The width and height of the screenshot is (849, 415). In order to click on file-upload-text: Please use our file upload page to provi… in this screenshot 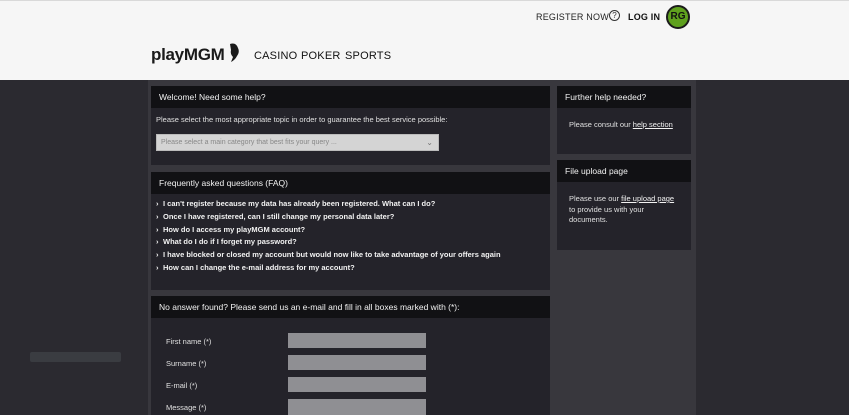, I will do `click(622, 209)`.